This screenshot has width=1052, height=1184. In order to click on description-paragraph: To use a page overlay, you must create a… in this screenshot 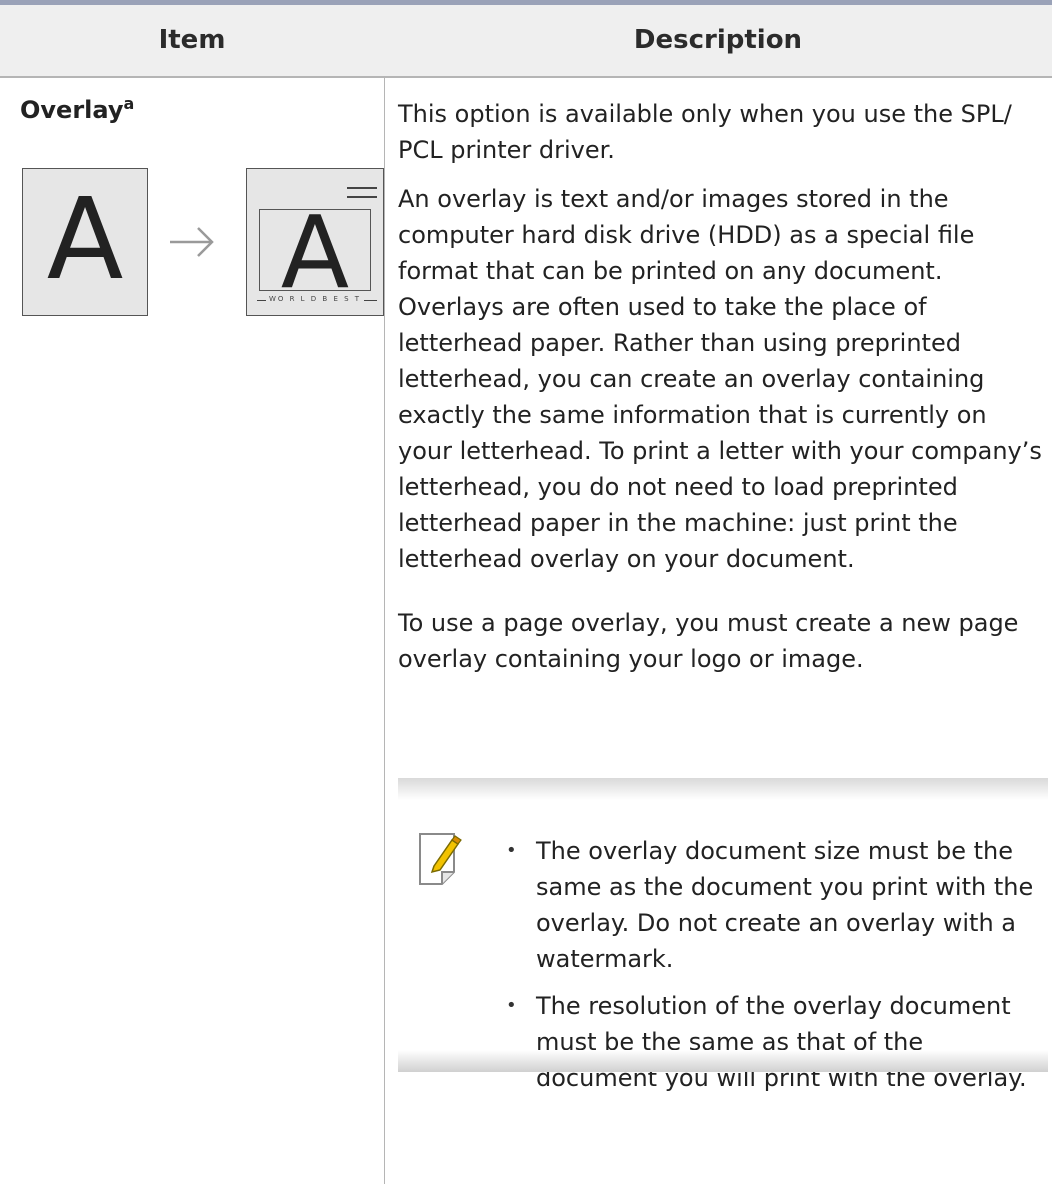, I will do `click(708, 641)`.